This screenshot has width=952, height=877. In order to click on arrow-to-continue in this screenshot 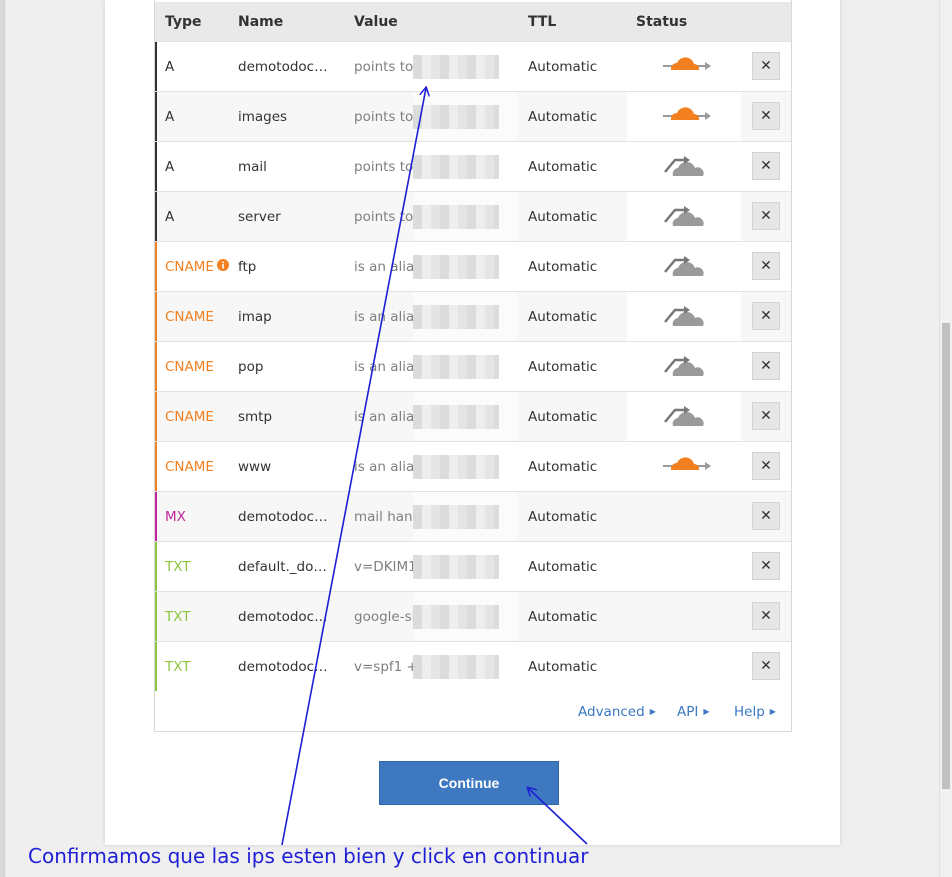, I will do `click(558, 816)`.